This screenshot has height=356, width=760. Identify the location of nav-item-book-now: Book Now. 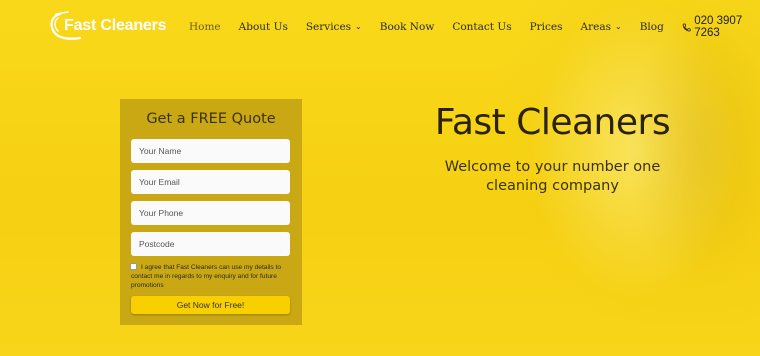
(407, 27).